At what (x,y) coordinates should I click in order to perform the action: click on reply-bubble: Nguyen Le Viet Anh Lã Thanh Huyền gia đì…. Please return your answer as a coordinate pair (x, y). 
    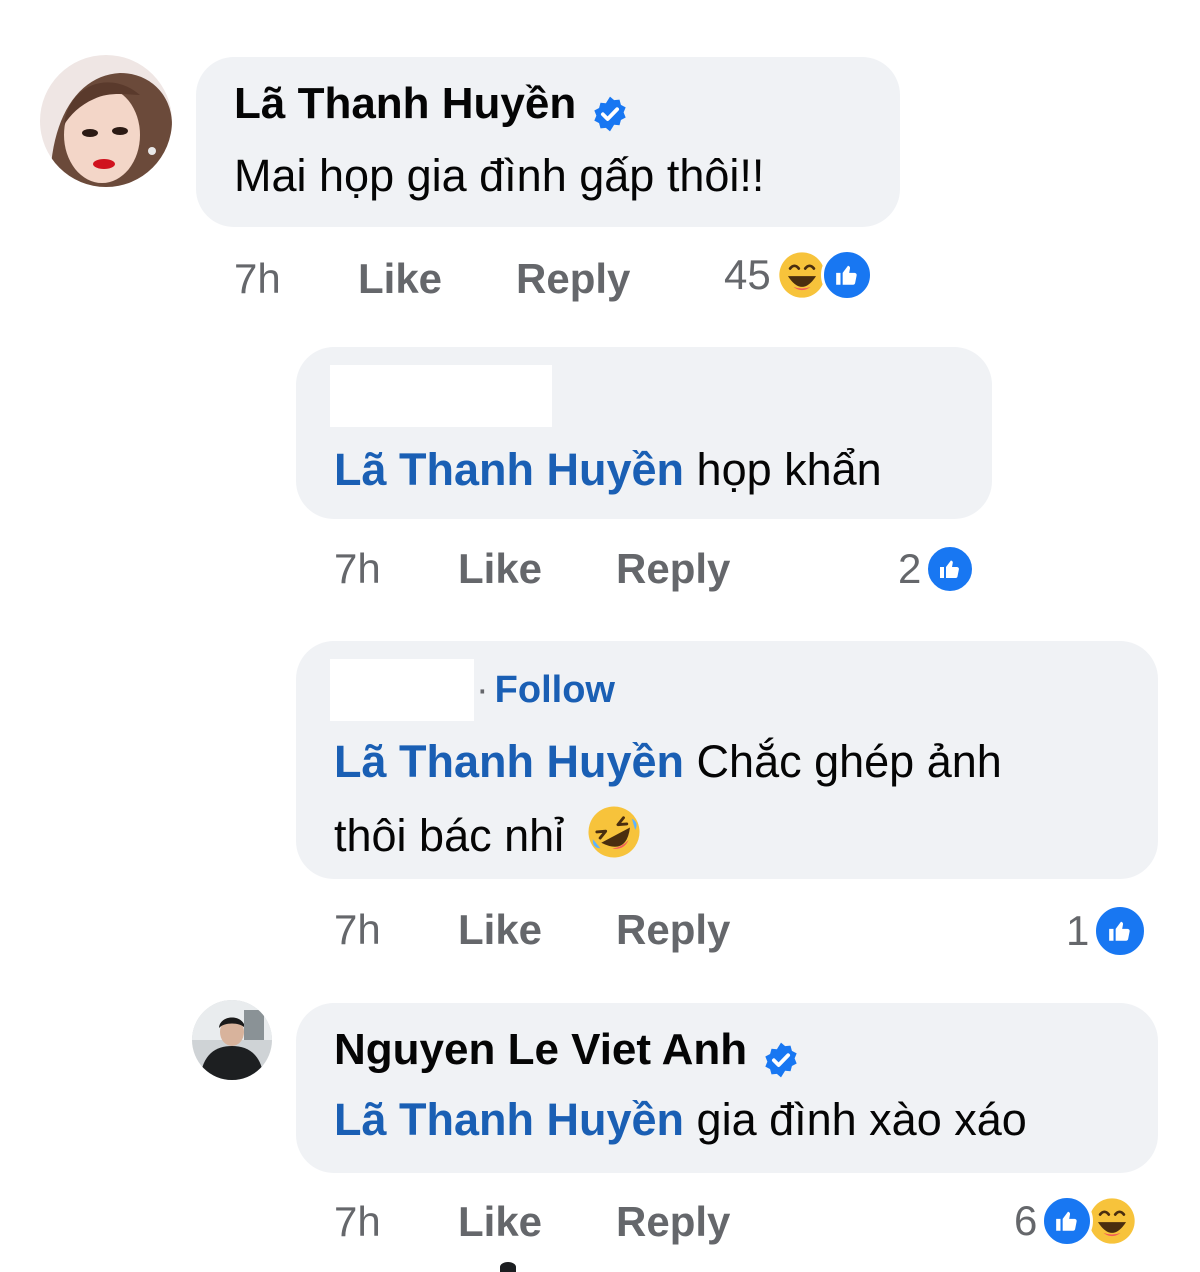
    Looking at the image, I should click on (727, 1088).